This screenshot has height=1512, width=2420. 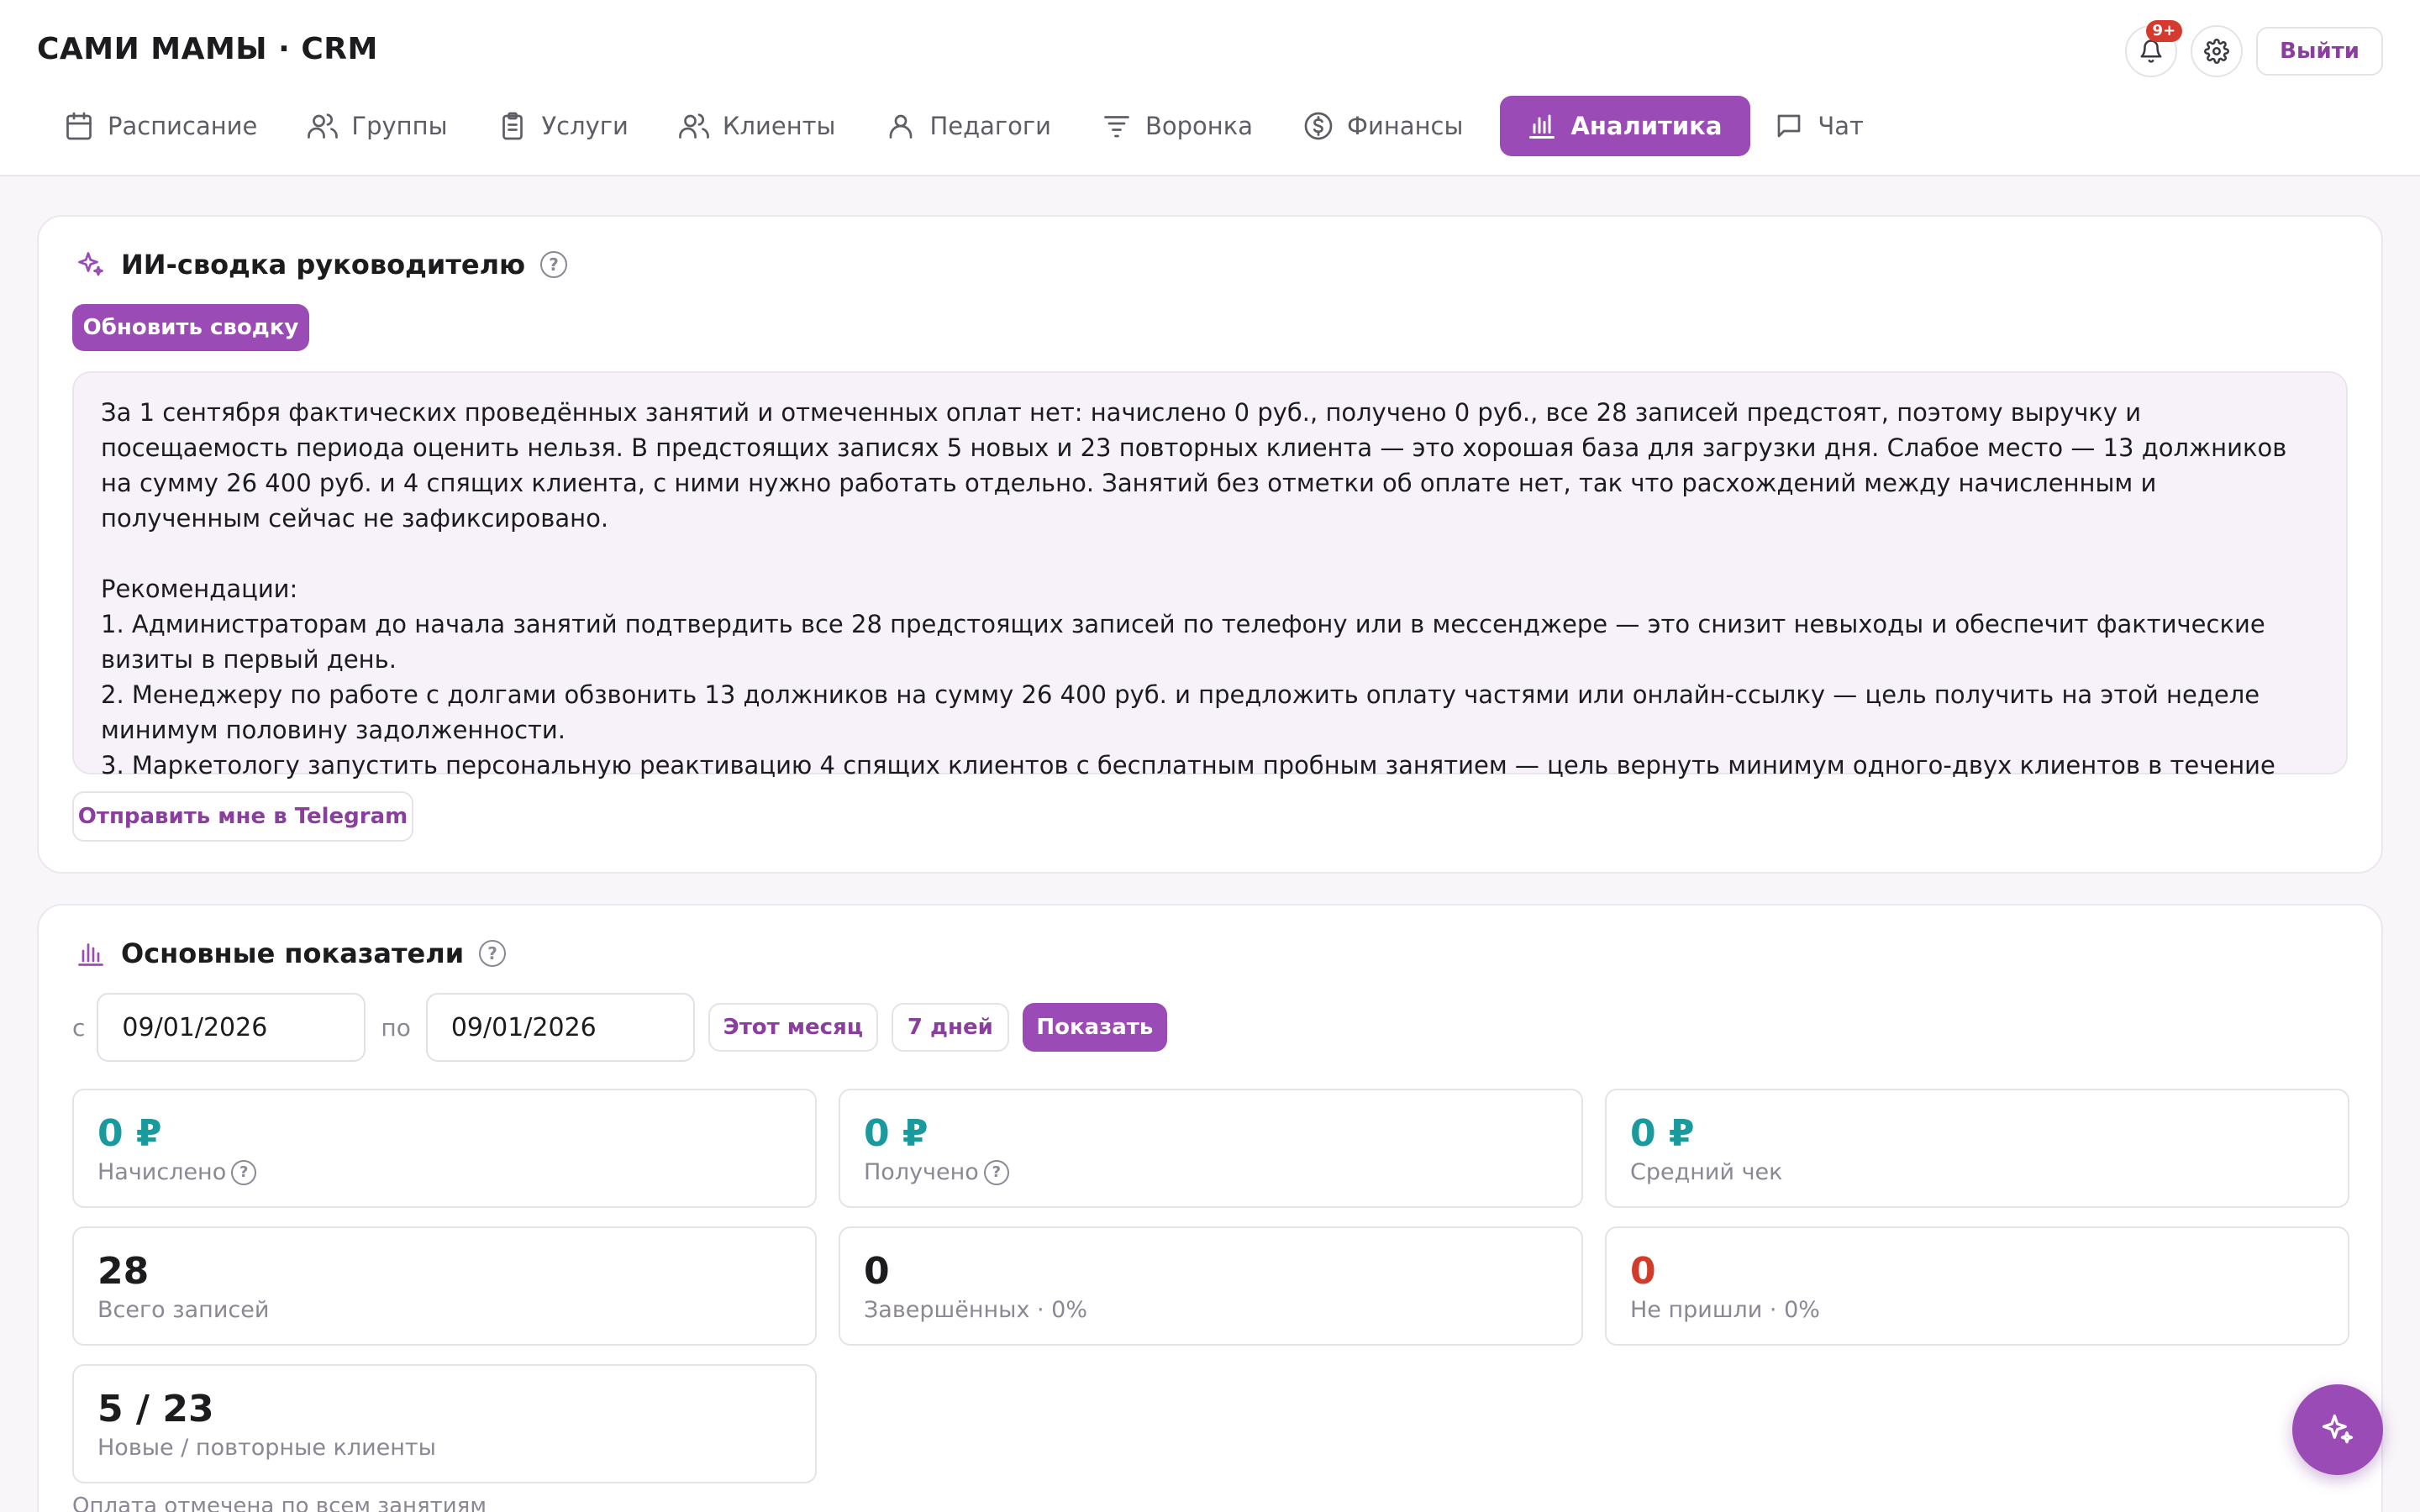 I want to click on nav-item-finance: Финансы, so click(x=1390, y=126).